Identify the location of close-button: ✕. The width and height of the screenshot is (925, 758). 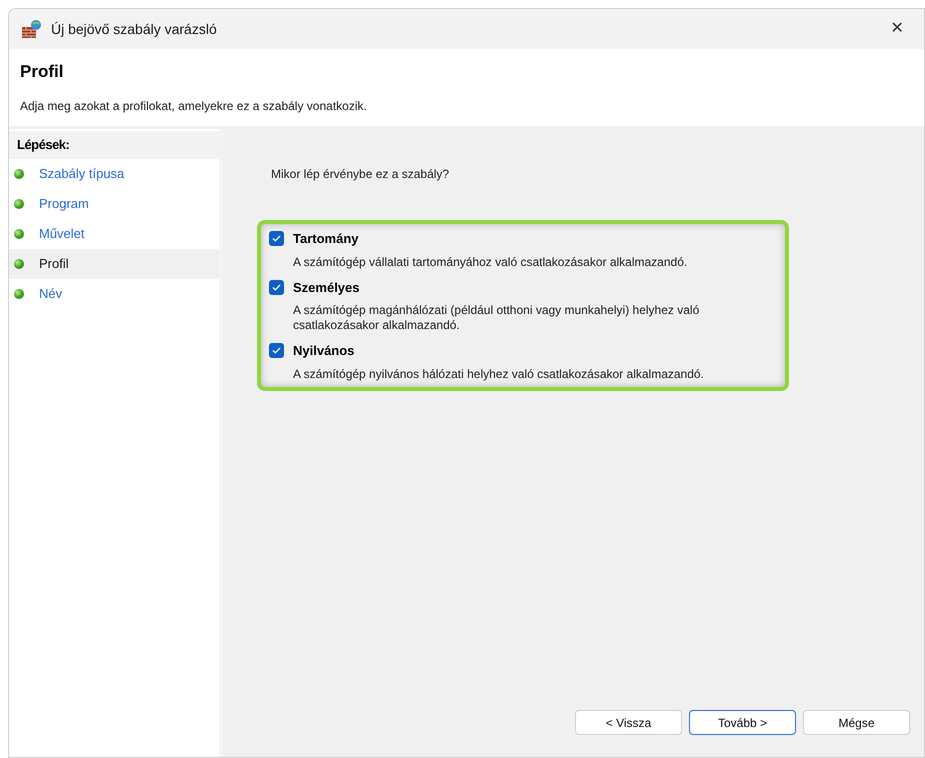
(897, 29).